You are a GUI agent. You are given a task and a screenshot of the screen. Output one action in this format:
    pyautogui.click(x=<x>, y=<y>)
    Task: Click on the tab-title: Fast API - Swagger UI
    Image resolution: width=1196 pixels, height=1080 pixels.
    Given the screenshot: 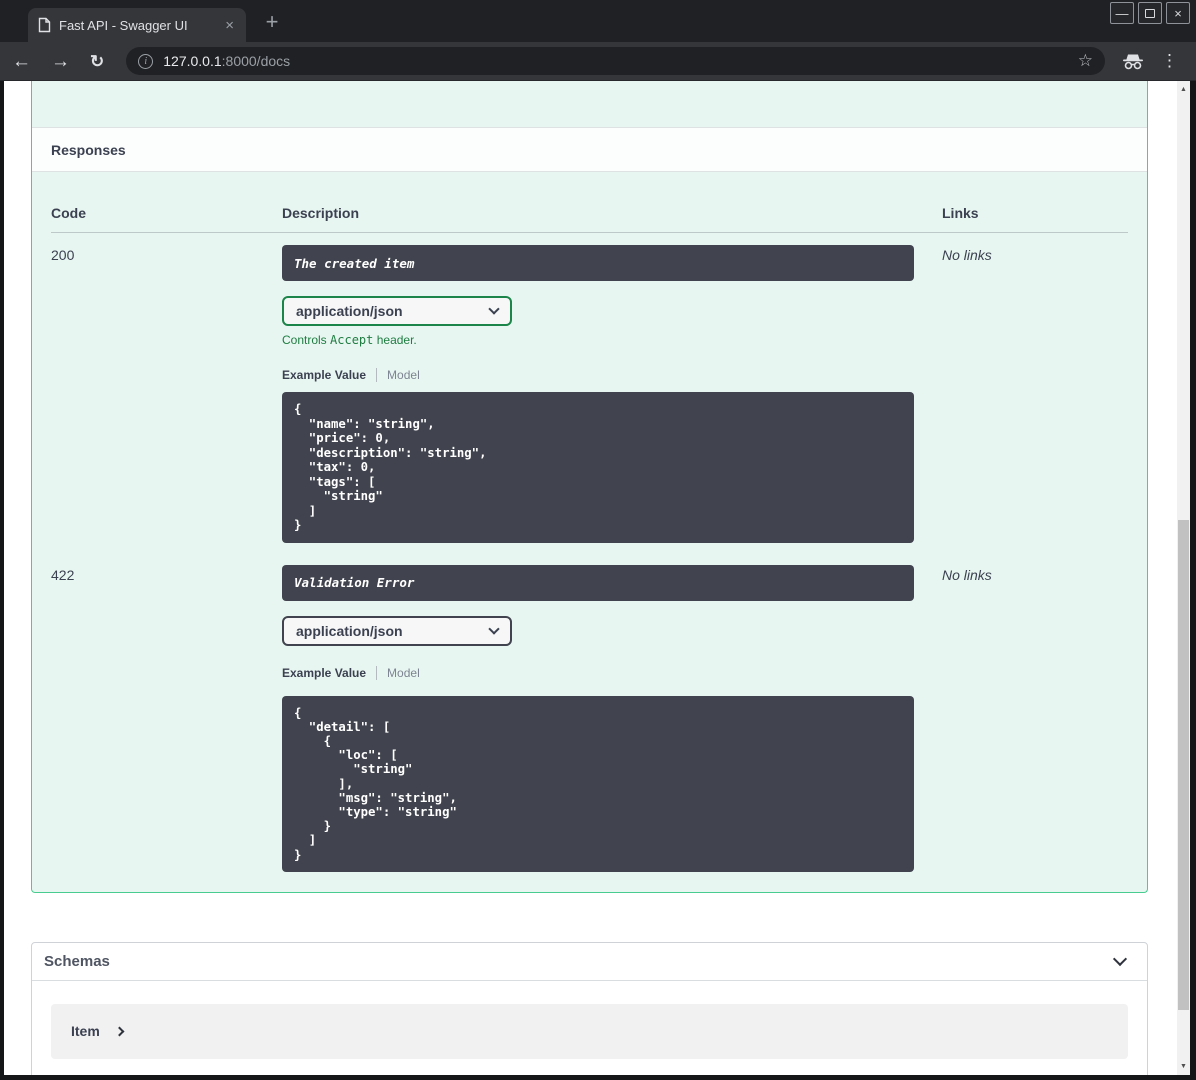 What is the action you would take?
    pyautogui.click(x=123, y=25)
    